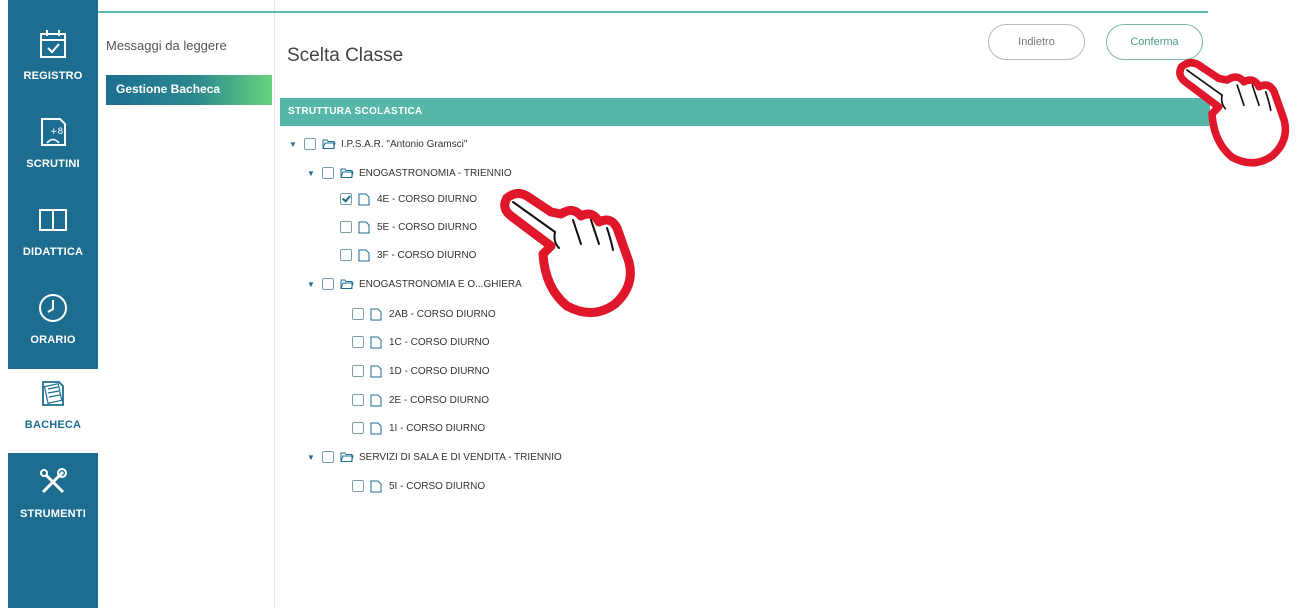  I want to click on submenu-item-messaggi: Messaggi da leggere, so click(166, 45).